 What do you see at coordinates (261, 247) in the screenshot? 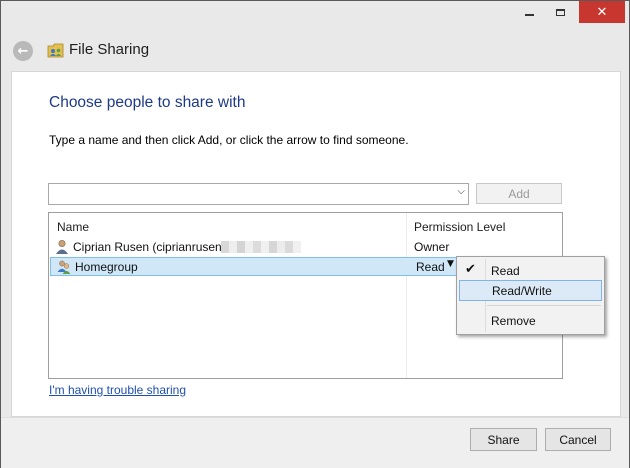
I see `redacted-email` at bounding box center [261, 247].